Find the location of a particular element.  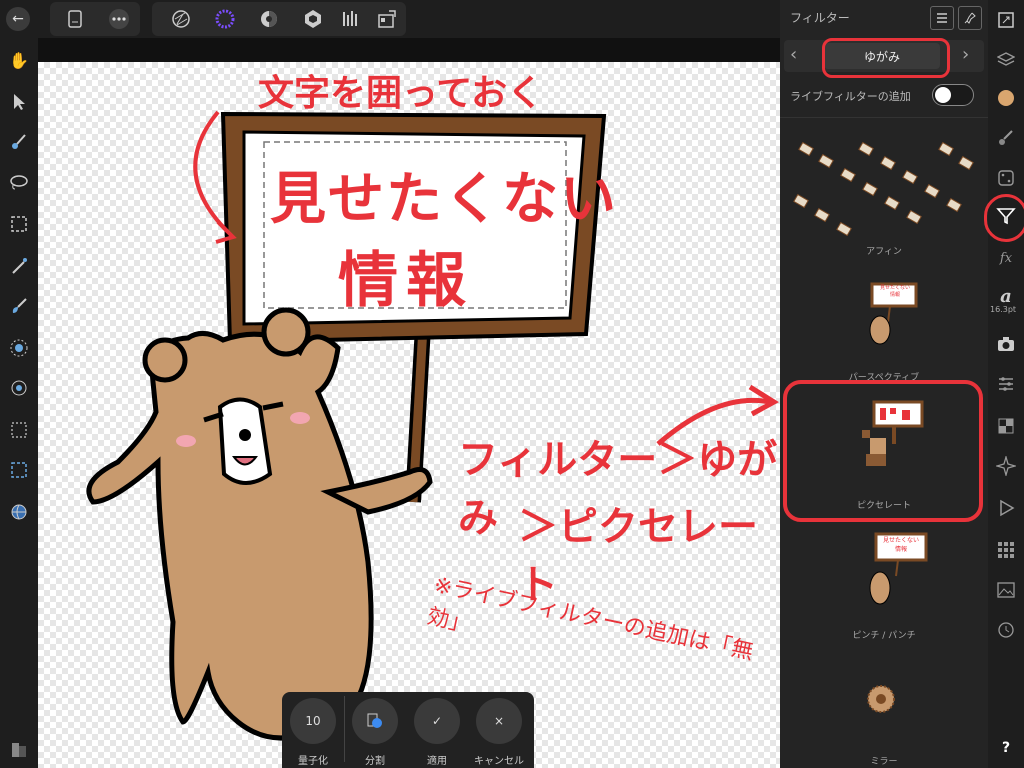

dice-icon is located at coordinates (1006, 178).